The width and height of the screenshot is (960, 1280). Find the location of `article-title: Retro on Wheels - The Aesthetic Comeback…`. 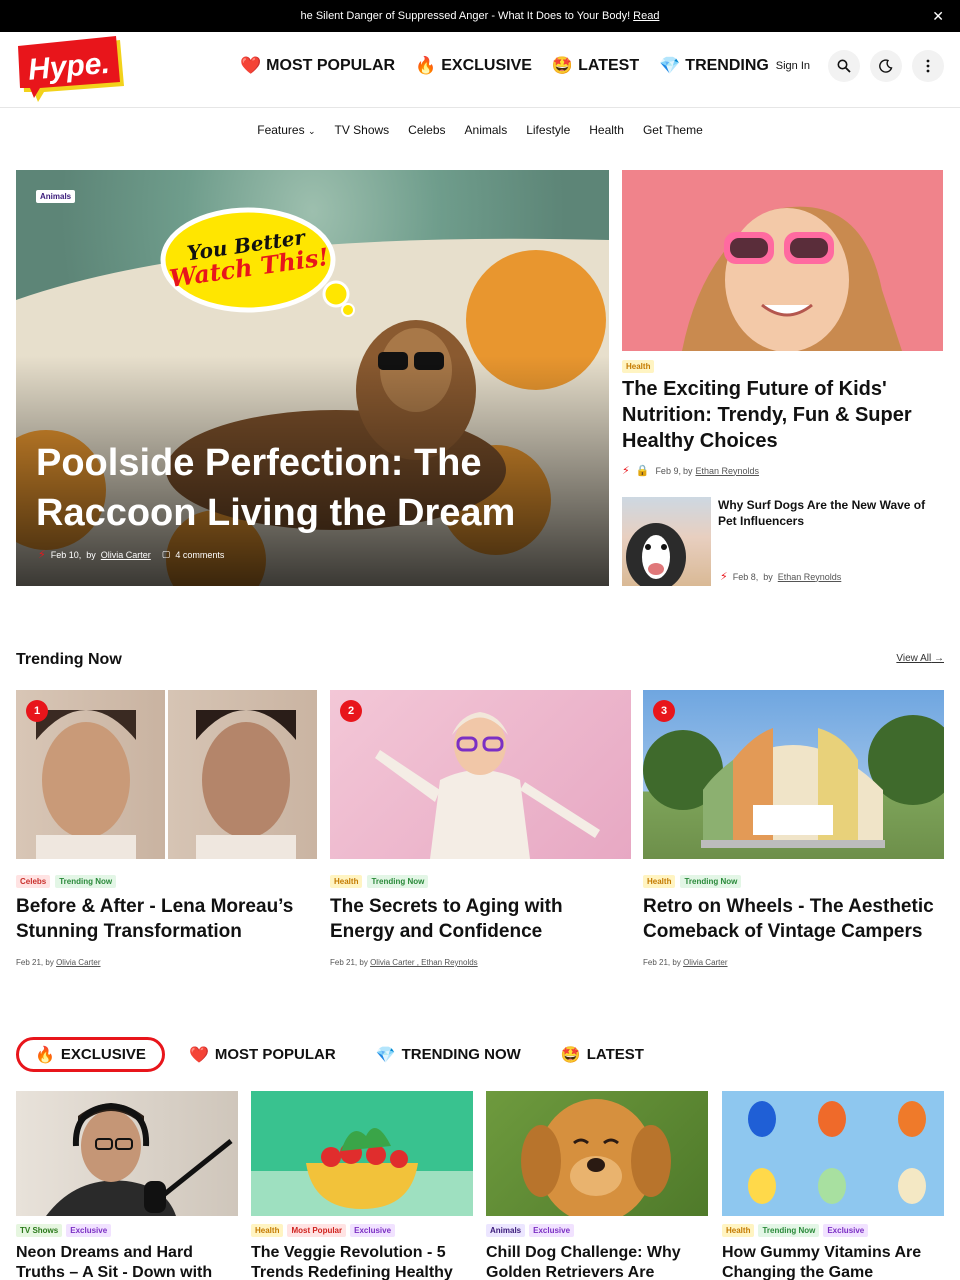

article-title: Retro on Wheels - The Aesthetic Comeback… is located at coordinates (793, 919).